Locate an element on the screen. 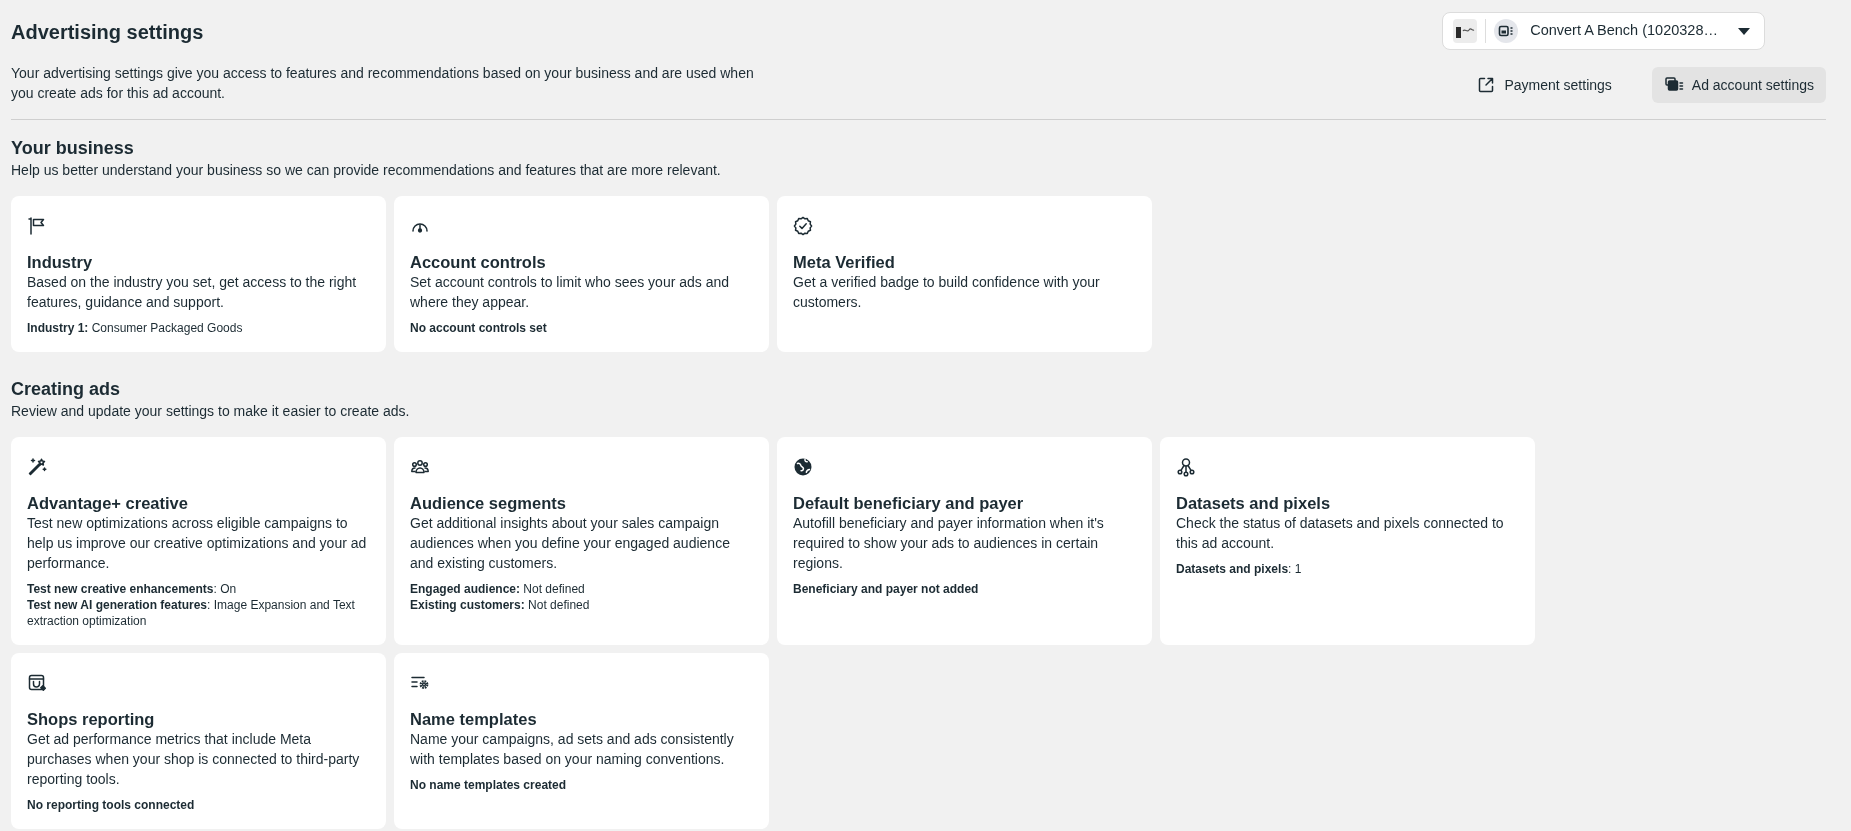 The width and height of the screenshot is (1851, 831). card-description: Check the status of datasets and pixels connected to this ad account. is located at coordinates (1340, 533).